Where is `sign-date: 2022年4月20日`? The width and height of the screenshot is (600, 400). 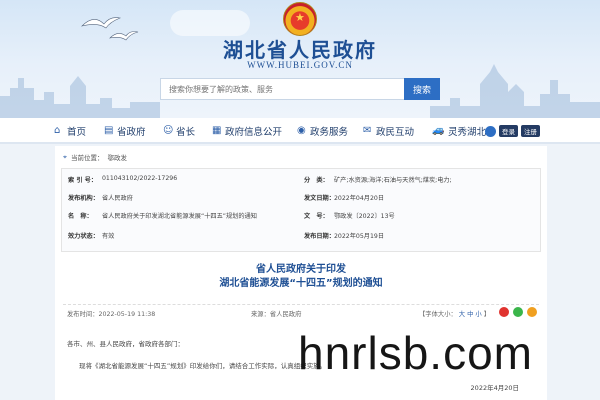 sign-date: 2022年4月20日 is located at coordinates (494, 388).